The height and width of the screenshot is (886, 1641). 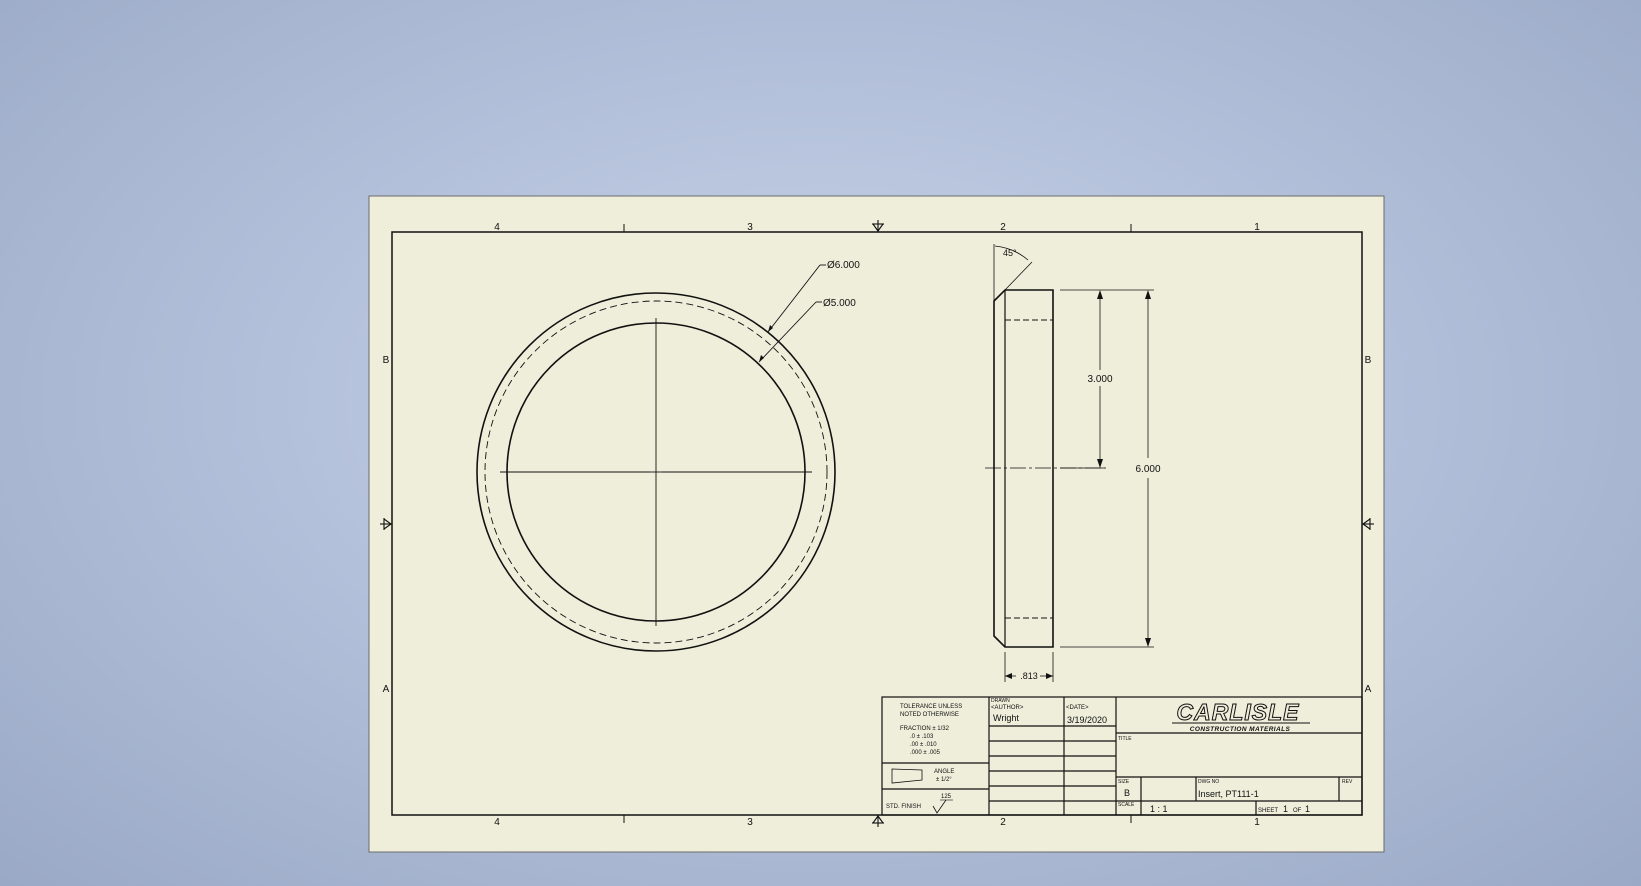 What do you see at coordinates (1077, 708) in the screenshot?
I see `date-placeholder: <DATE>` at bounding box center [1077, 708].